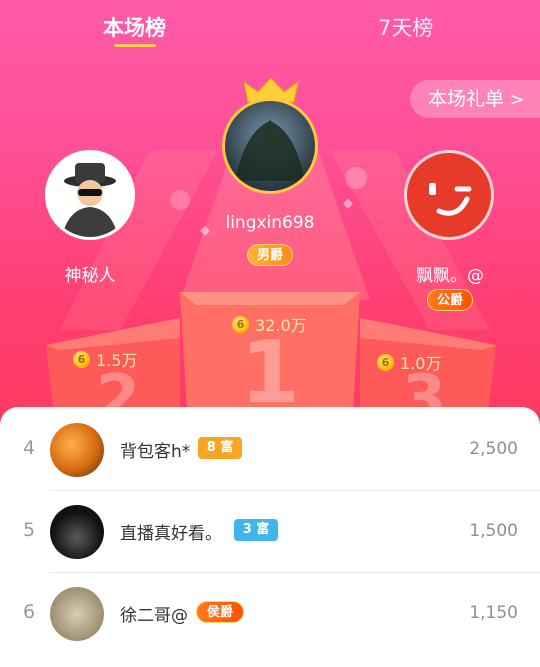 The width and height of the screenshot is (540, 667). What do you see at coordinates (135, 45) in the screenshot?
I see `active-tab-indicator` at bounding box center [135, 45].